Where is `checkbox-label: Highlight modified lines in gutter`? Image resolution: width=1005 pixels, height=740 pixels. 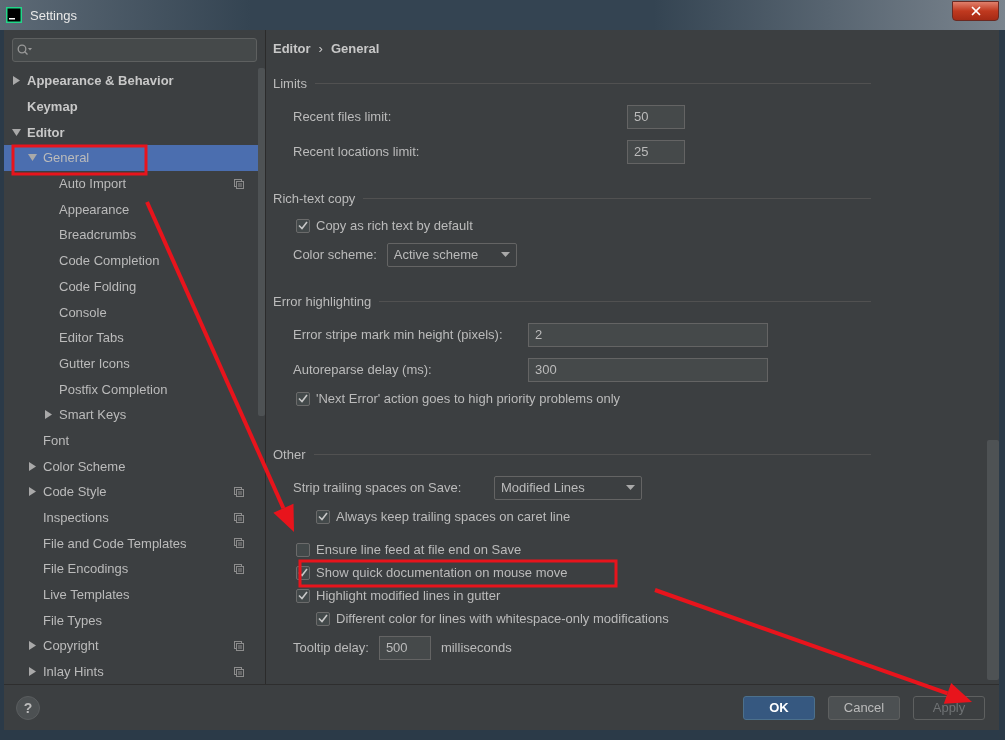 checkbox-label: Highlight modified lines in gutter is located at coordinates (408, 595).